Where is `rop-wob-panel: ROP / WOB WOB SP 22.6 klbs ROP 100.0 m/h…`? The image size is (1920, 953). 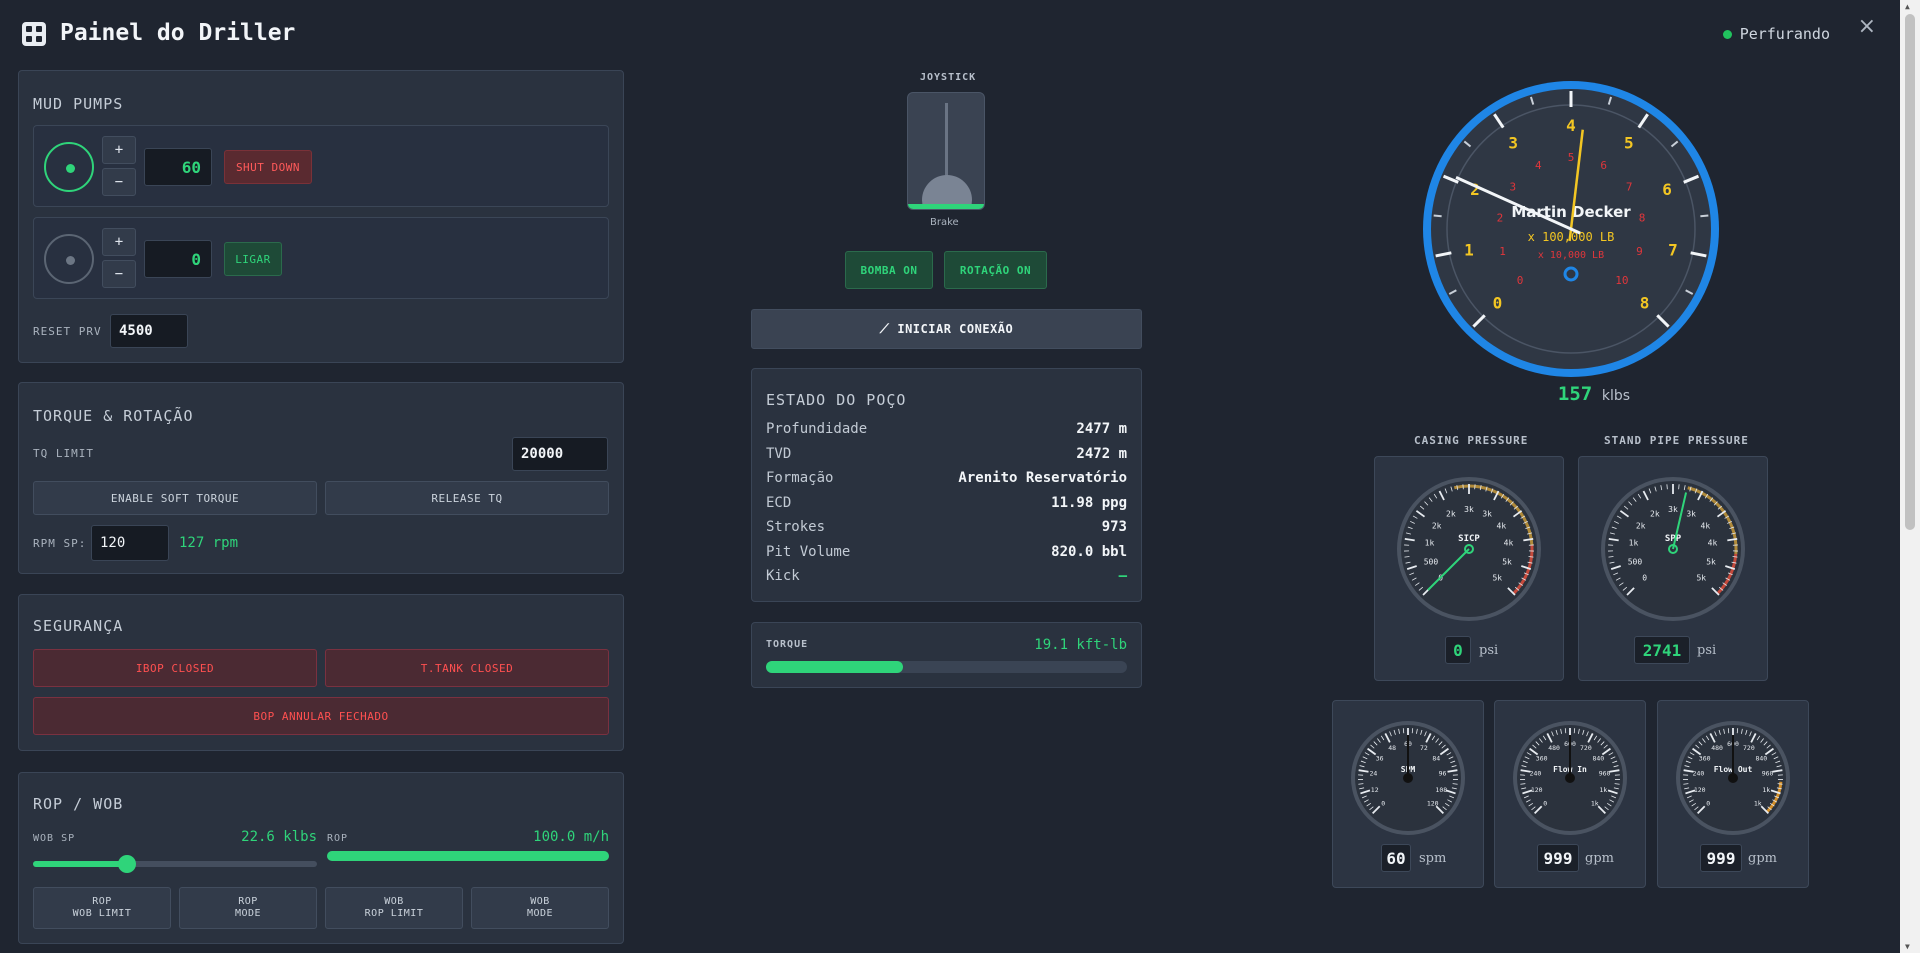
rop-wob-panel: ROP / WOB WOB SP 22.6 klbs ROP 100.0 m/h… is located at coordinates (321, 858).